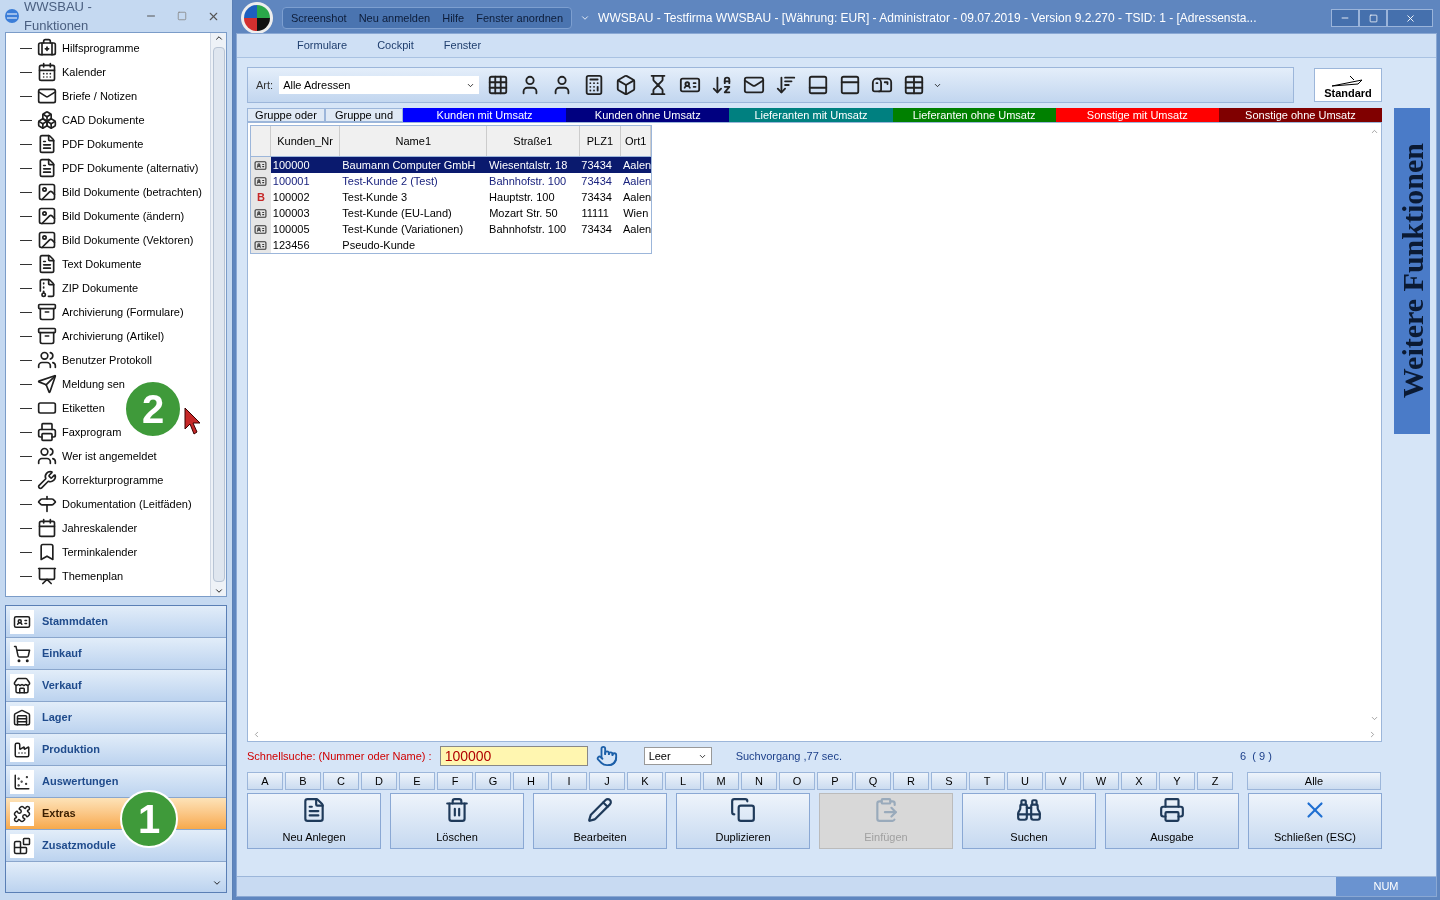  What do you see at coordinates (92, 432) in the screenshot?
I see `tree-item: Faxprogram` at bounding box center [92, 432].